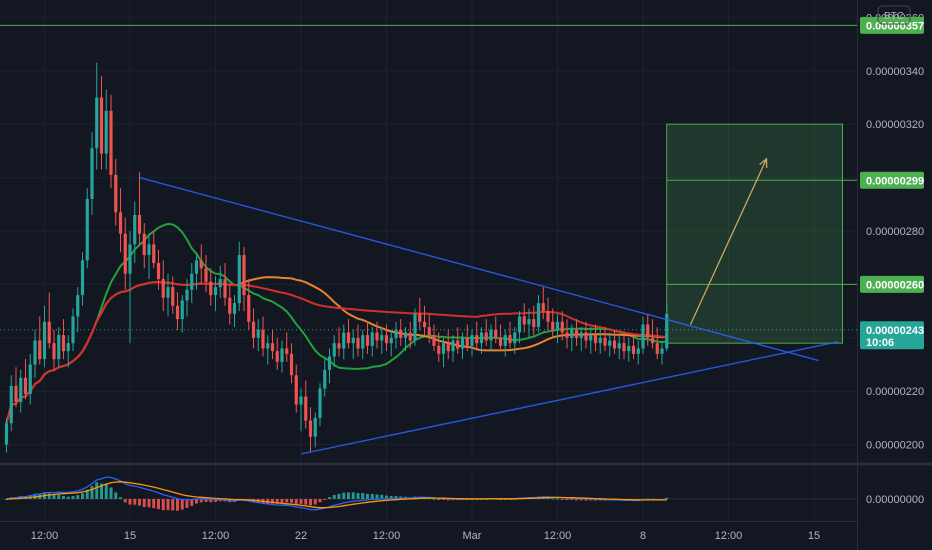  Describe the element at coordinates (45, 536) in the screenshot. I see `time-tick-0: 12:00` at that location.